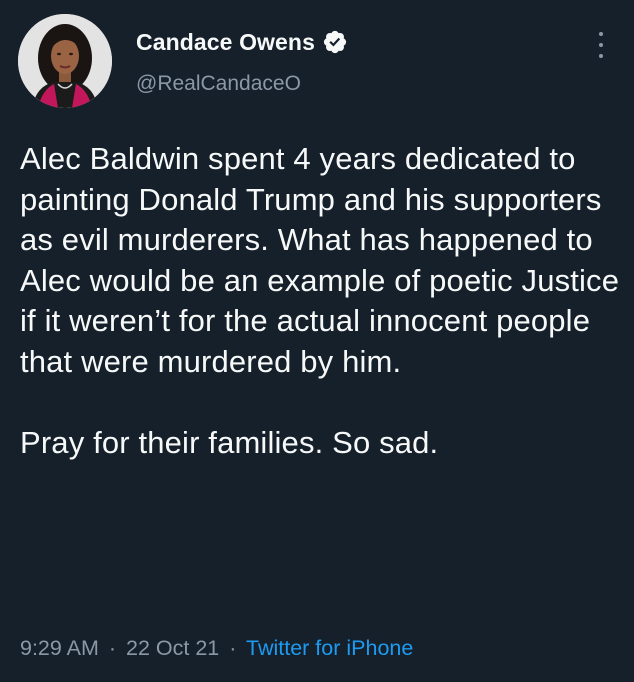  I want to click on tweet-date: 22 Oct 21, so click(172, 648).